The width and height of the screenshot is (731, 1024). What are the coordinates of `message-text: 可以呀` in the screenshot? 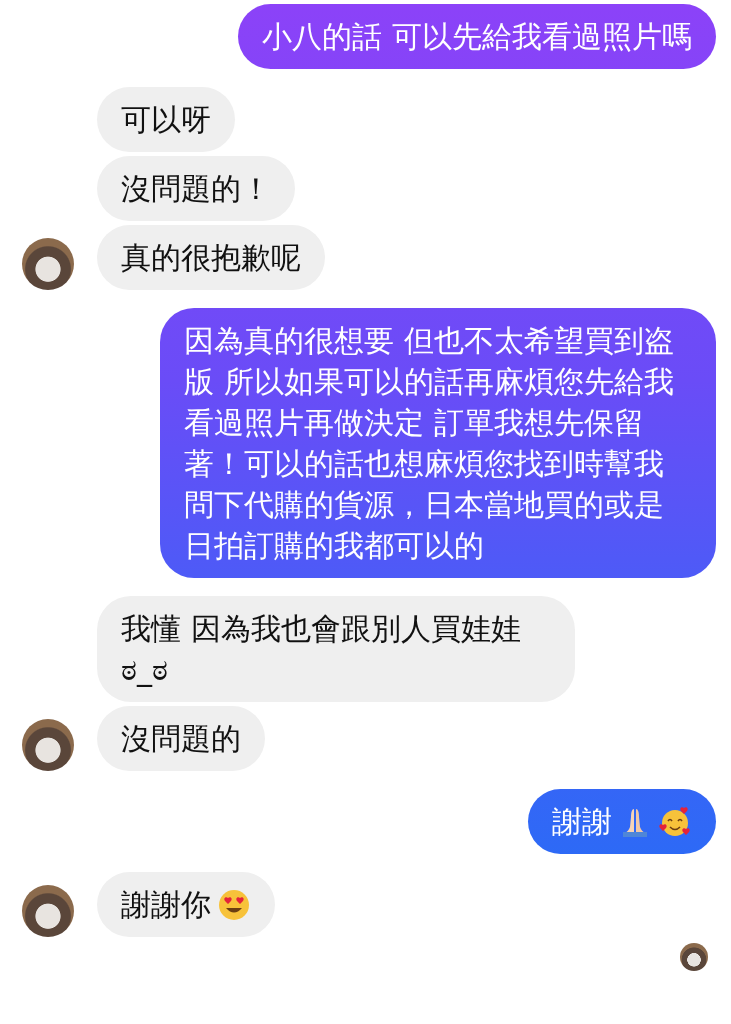 It's located at (166, 120).